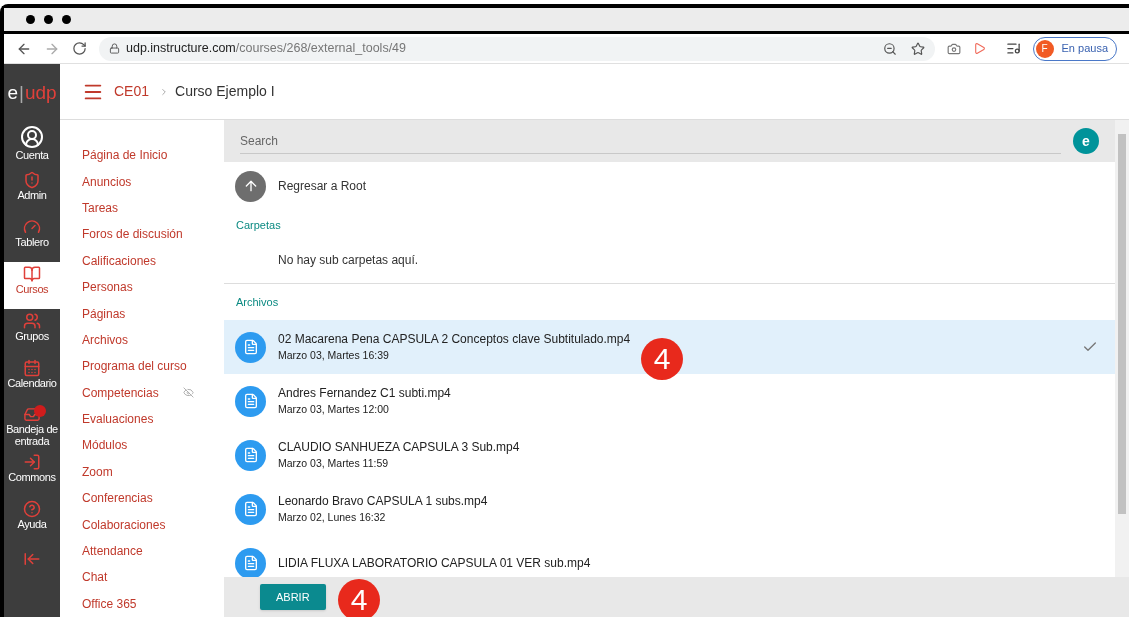 The height and width of the screenshot is (617, 1129). What do you see at coordinates (181, 49) in the screenshot?
I see `url-host: udp.instructure.com` at bounding box center [181, 49].